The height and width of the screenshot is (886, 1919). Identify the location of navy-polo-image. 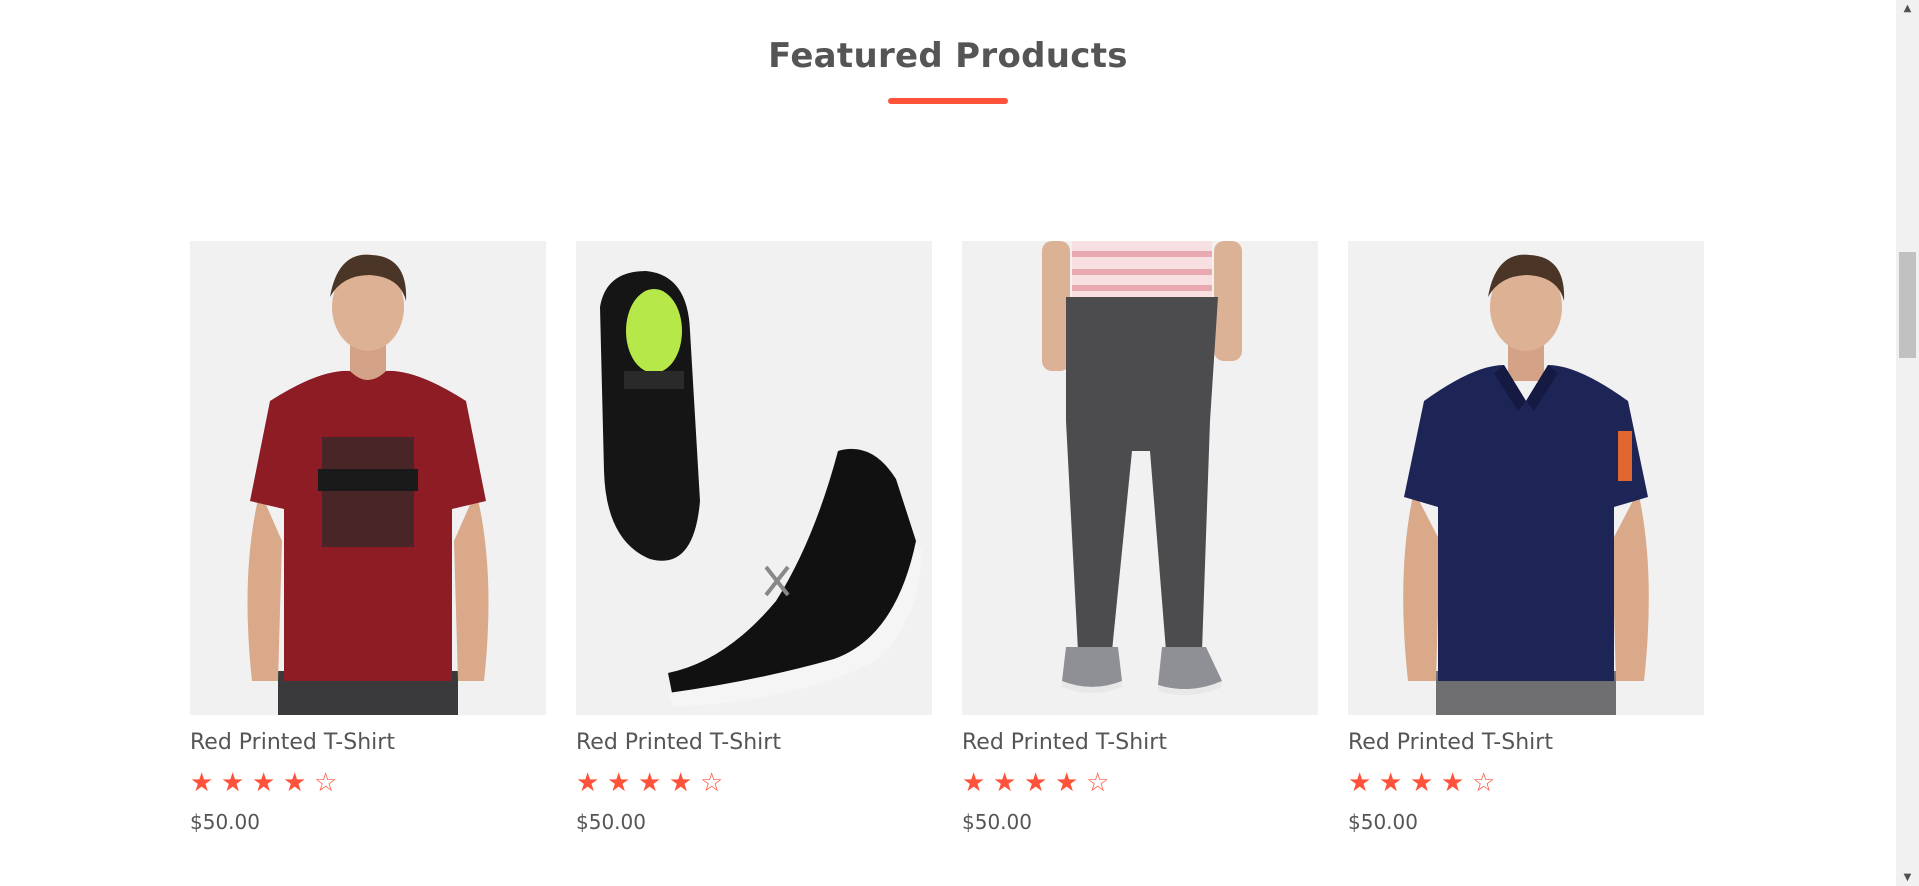
(1526, 478).